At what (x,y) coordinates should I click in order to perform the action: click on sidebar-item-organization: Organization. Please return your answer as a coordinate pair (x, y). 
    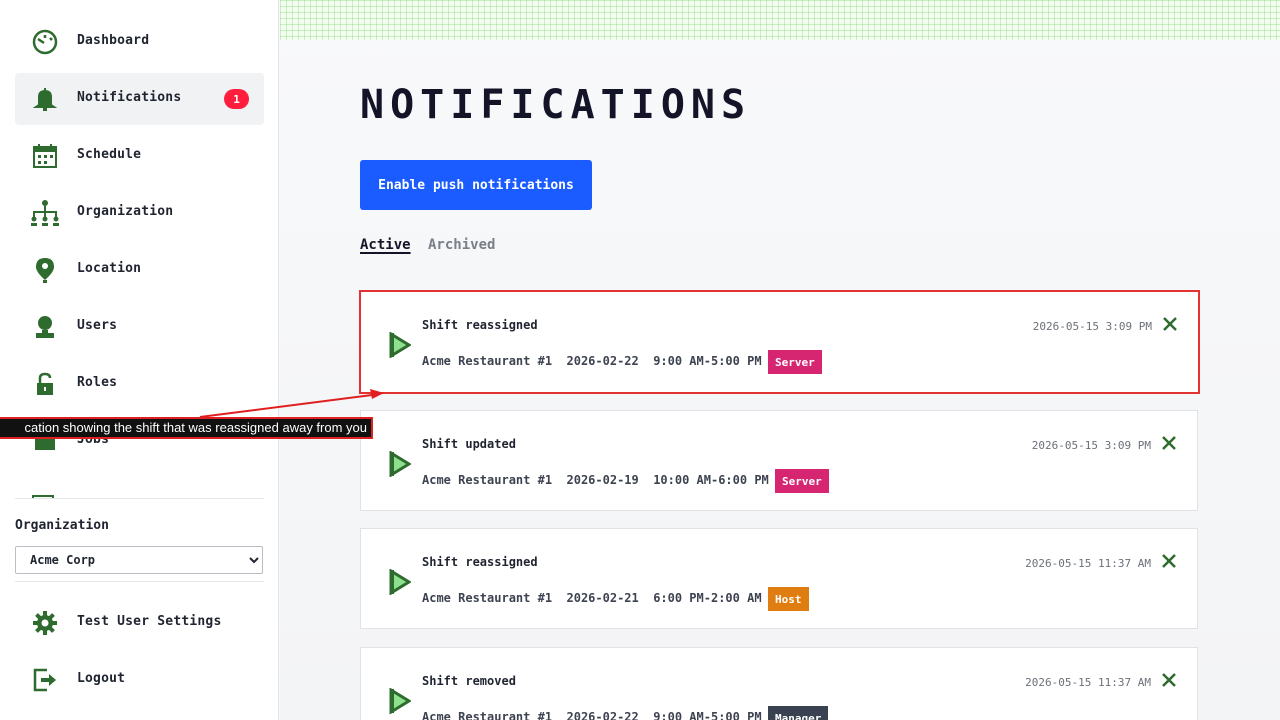
    Looking at the image, I should click on (139, 213).